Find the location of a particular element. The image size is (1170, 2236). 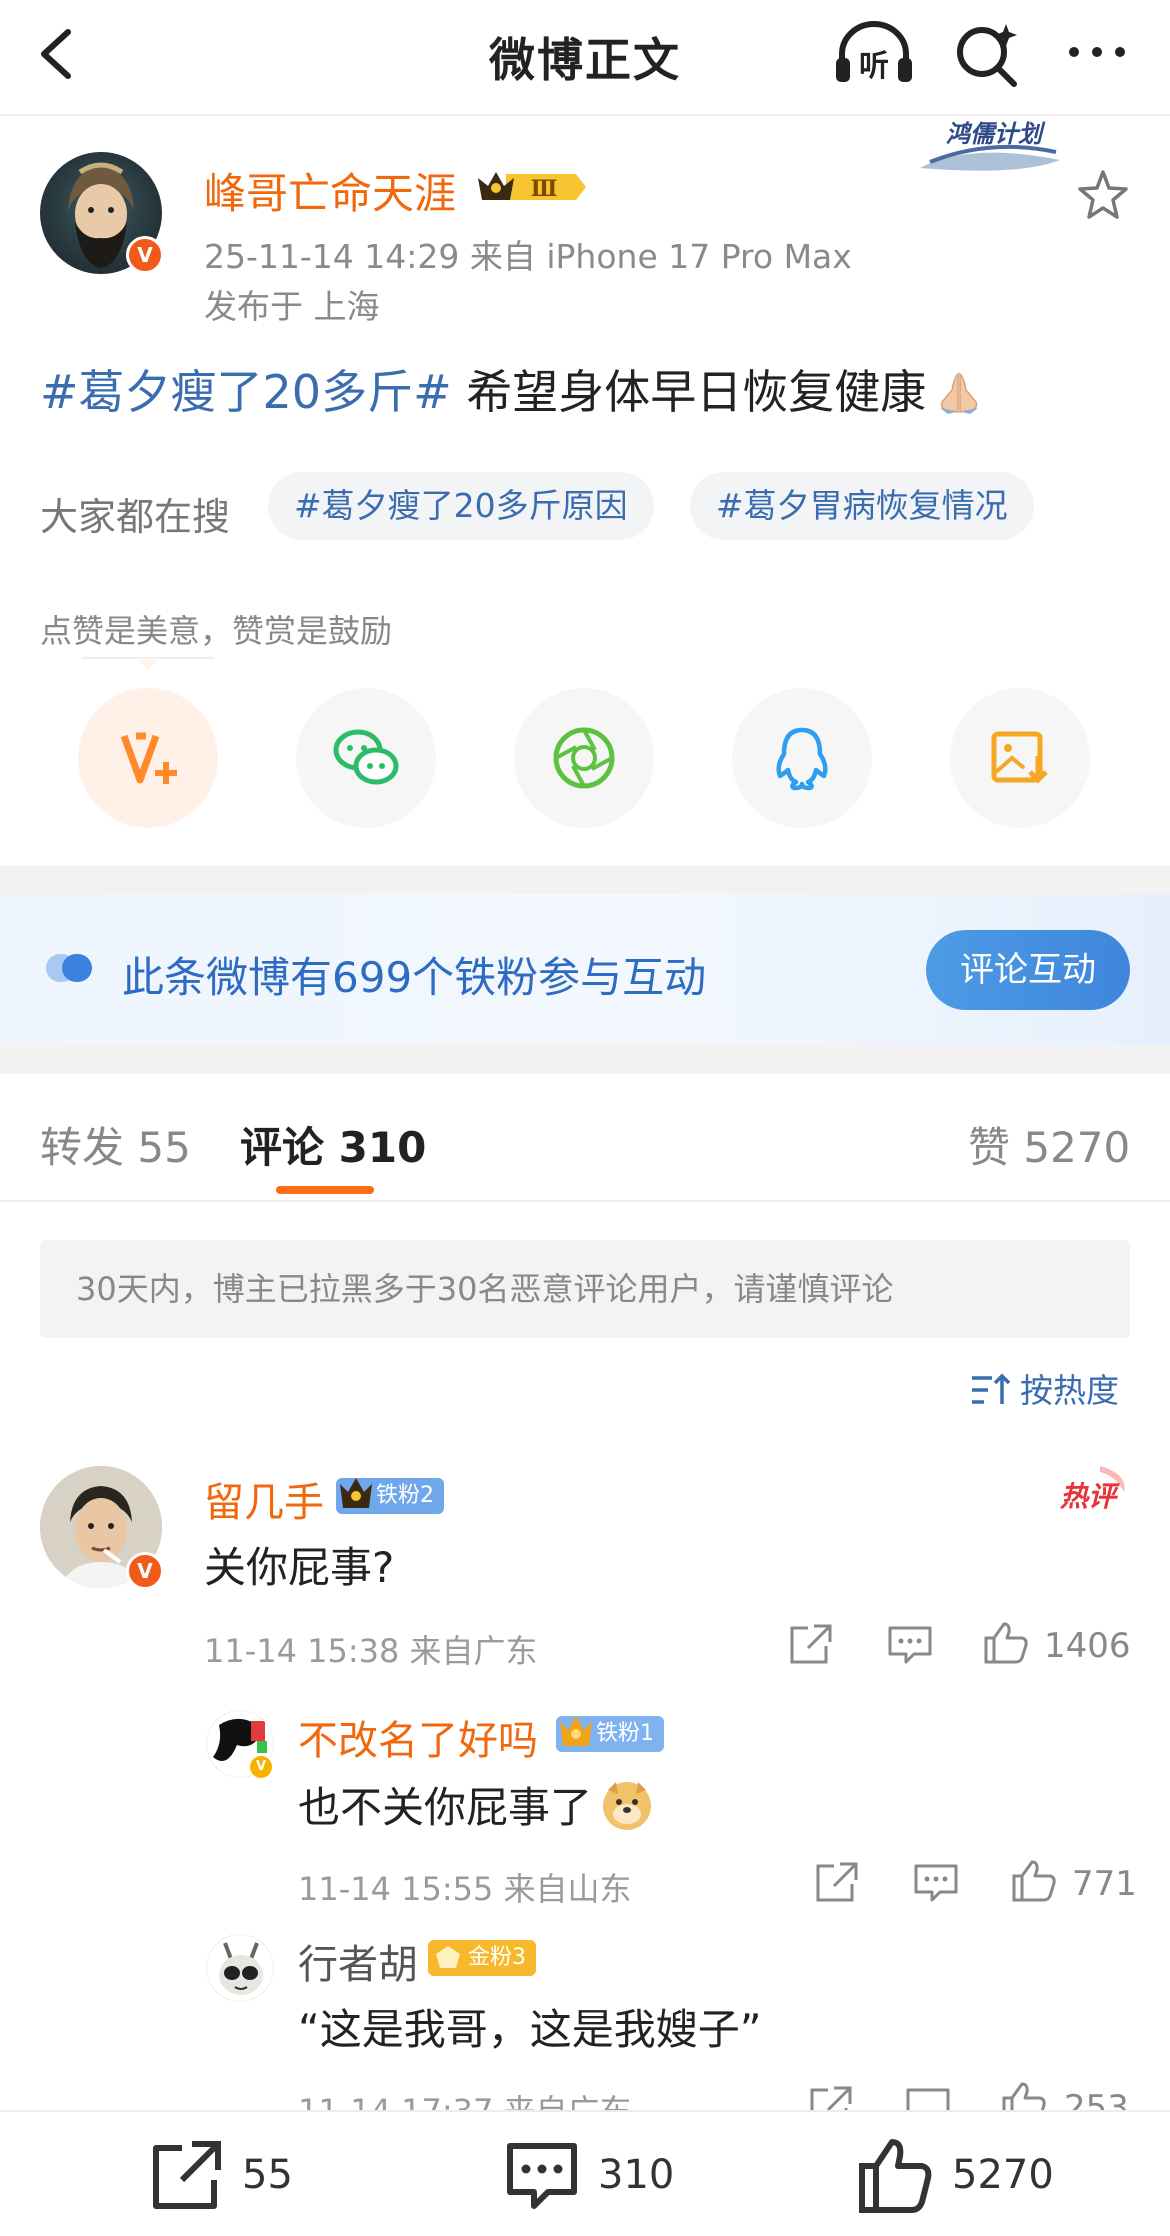

svg-text: 鸿儒计划 is located at coordinates (996, 134).